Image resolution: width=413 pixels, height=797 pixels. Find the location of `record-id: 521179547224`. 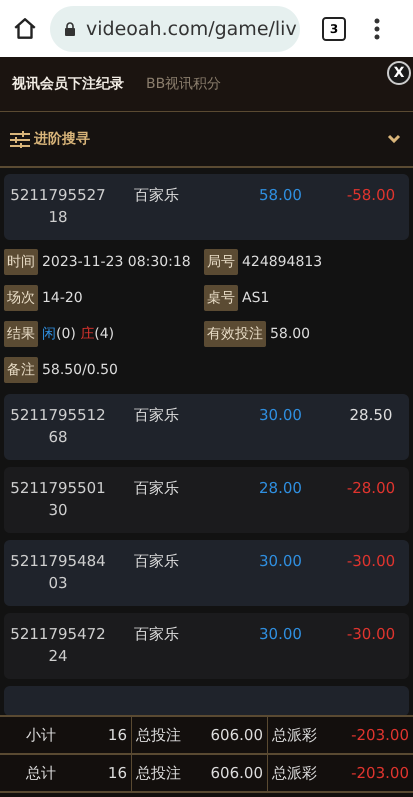

record-id: 521179547224 is located at coordinates (58, 645).